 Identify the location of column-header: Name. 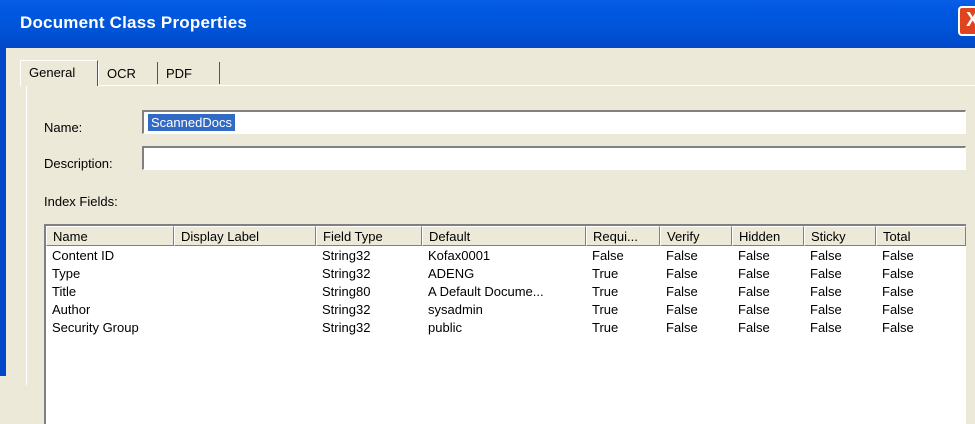
(110, 236).